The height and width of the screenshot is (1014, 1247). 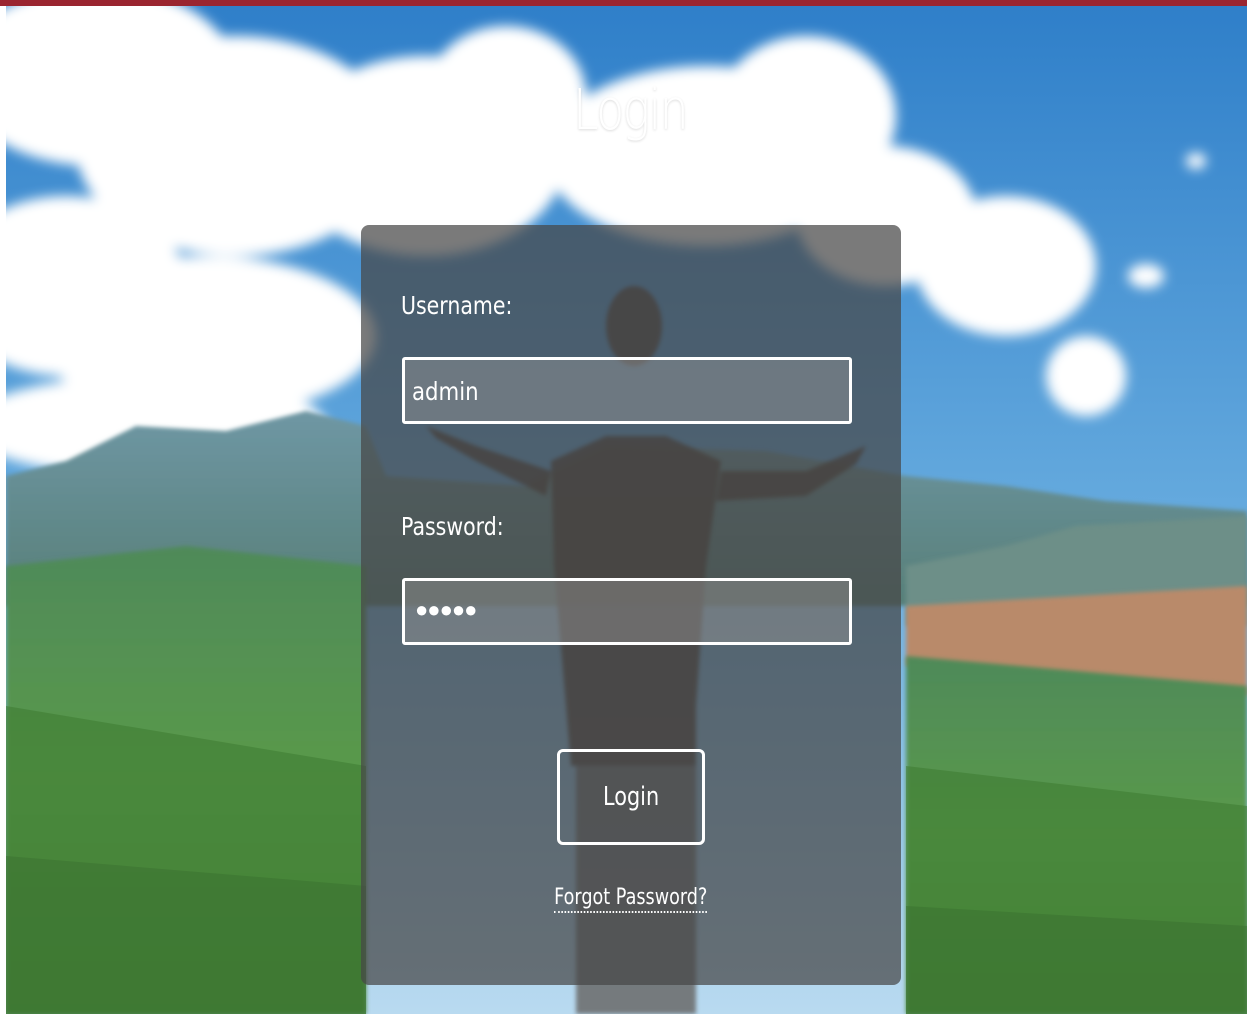 What do you see at coordinates (627, 390) in the screenshot?
I see `username-input` at bounding box center [627, 390].